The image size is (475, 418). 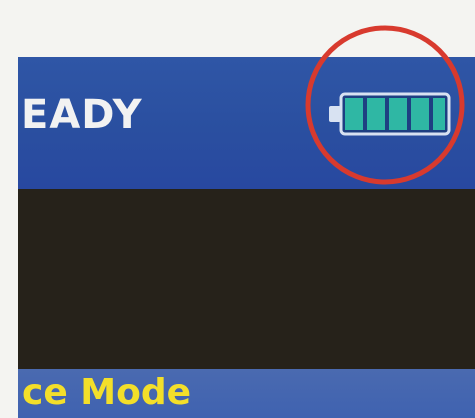 What do you see at coordinates (82, 115) in the screenshot?
I see `status-label: EADY` at bounding box center [82, 115].